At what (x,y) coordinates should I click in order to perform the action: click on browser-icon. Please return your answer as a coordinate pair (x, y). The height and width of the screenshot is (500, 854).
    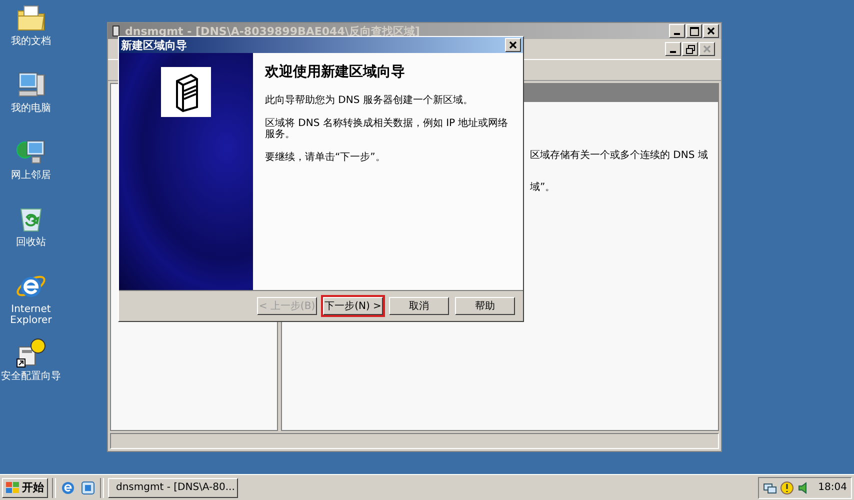
    Looking at the image, I should click on (68, 488).